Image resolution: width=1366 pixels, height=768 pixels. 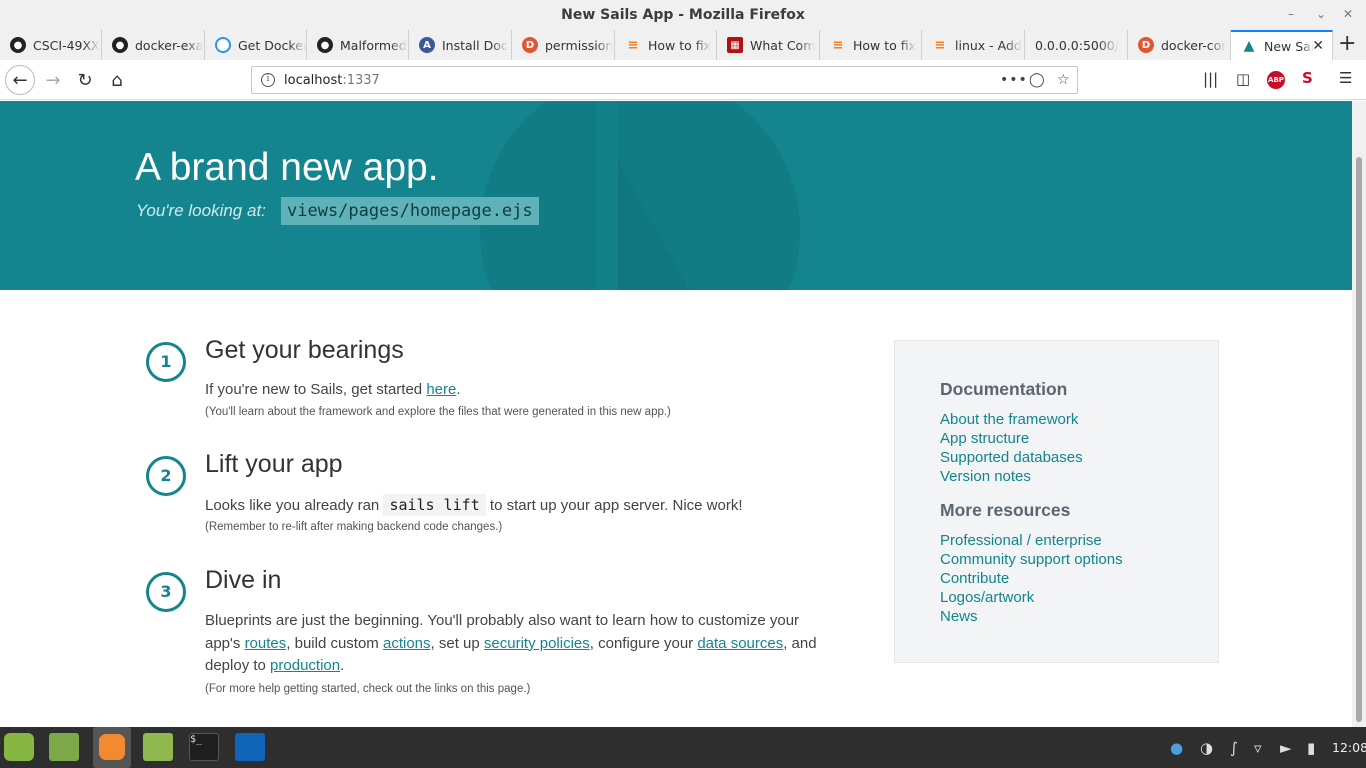 What do you see at coordinates (204, 747) in the screenshot?
I see `terminal-icon: $_` at bounding box center [204, 747].